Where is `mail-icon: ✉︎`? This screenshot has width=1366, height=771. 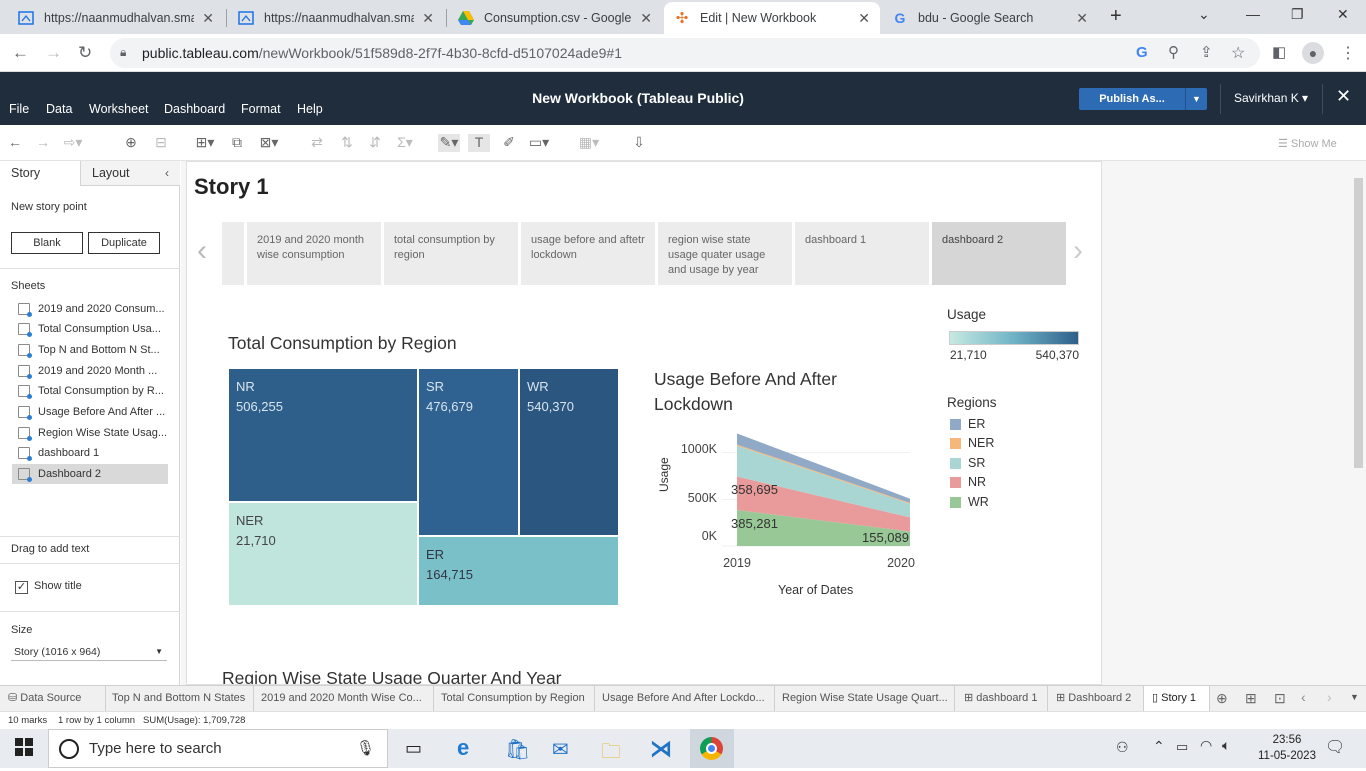 mail-icon: ✉︎ is located at coordinates (560, 749).